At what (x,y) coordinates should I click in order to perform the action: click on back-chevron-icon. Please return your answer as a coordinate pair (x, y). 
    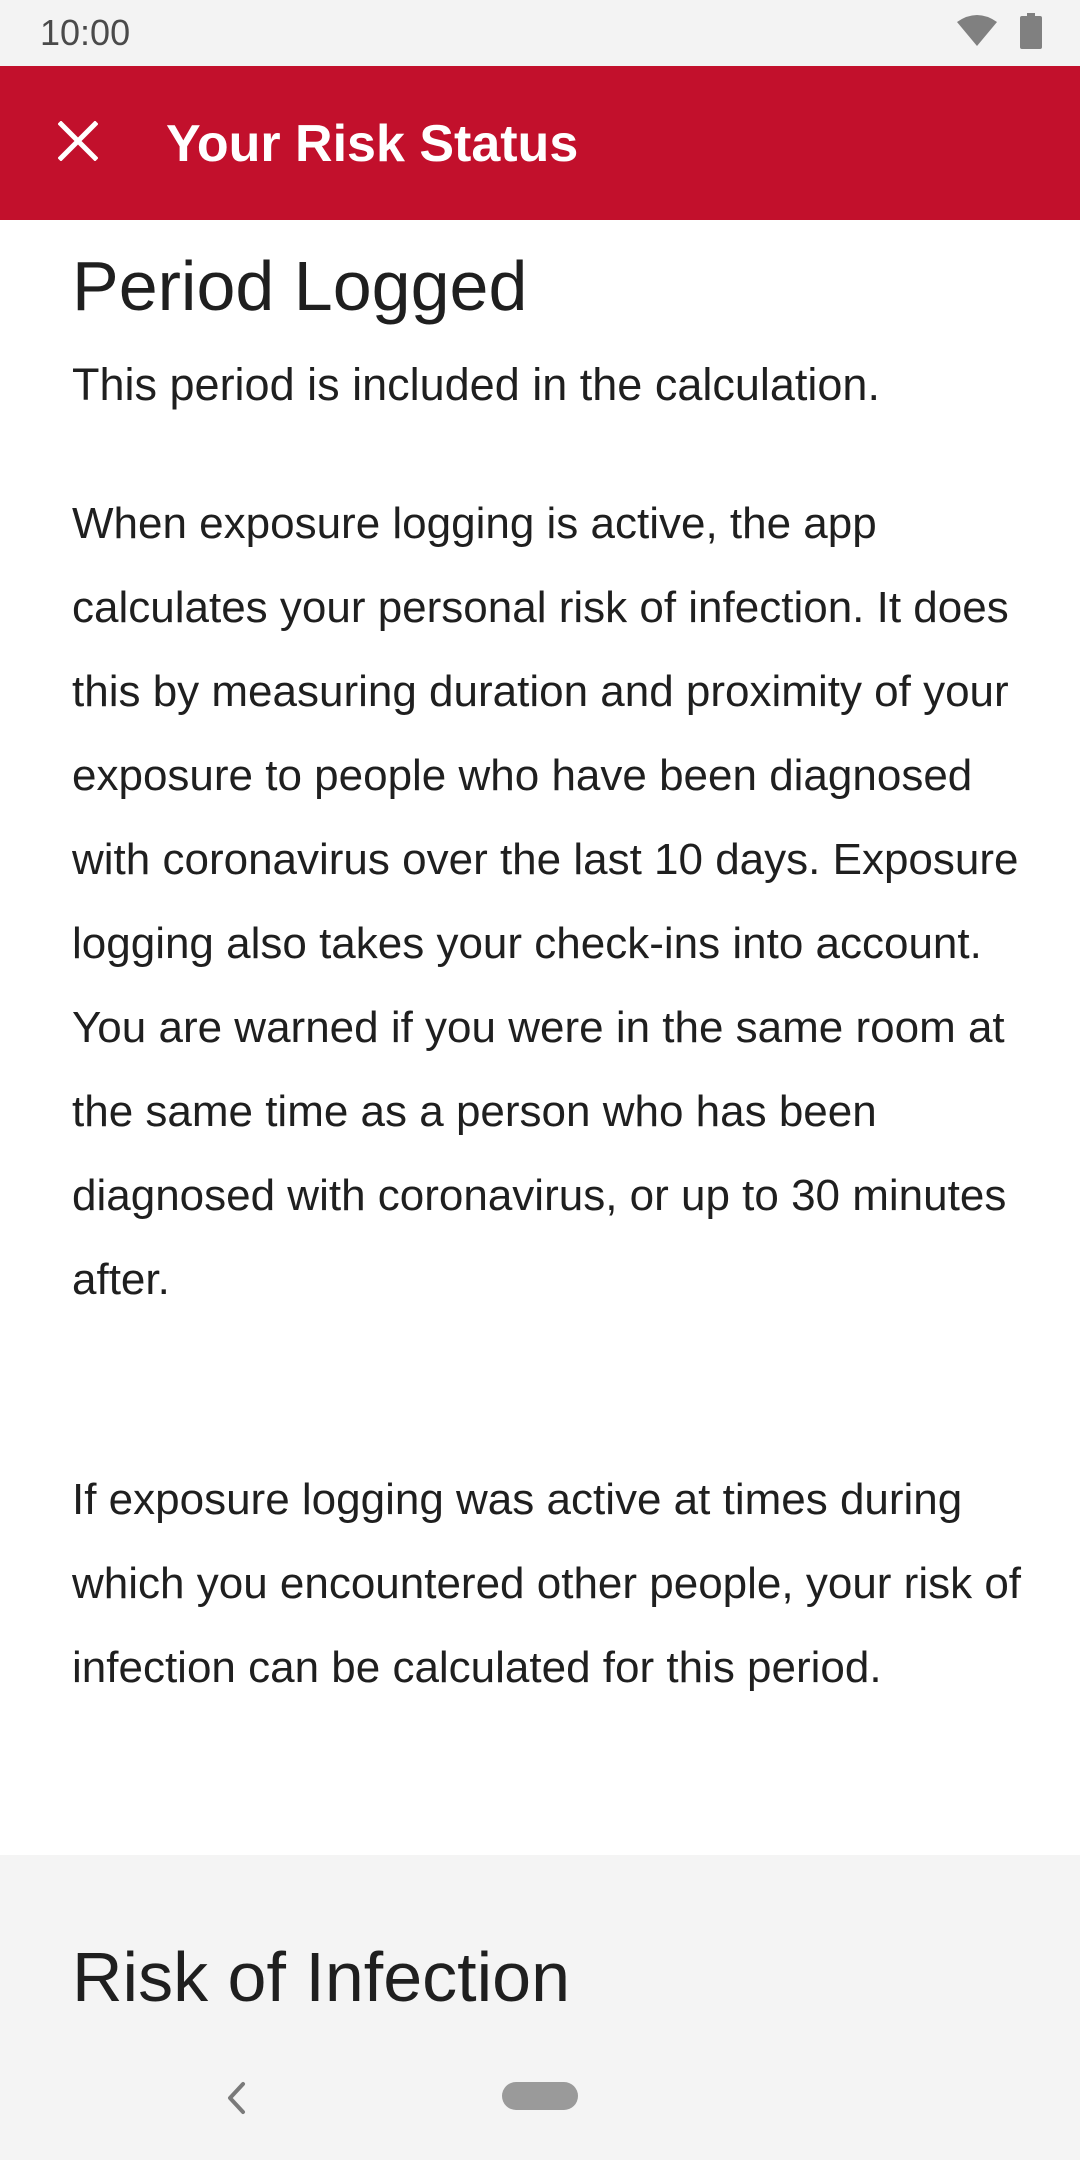
    Looking at the image, I should click on (236, 2100).